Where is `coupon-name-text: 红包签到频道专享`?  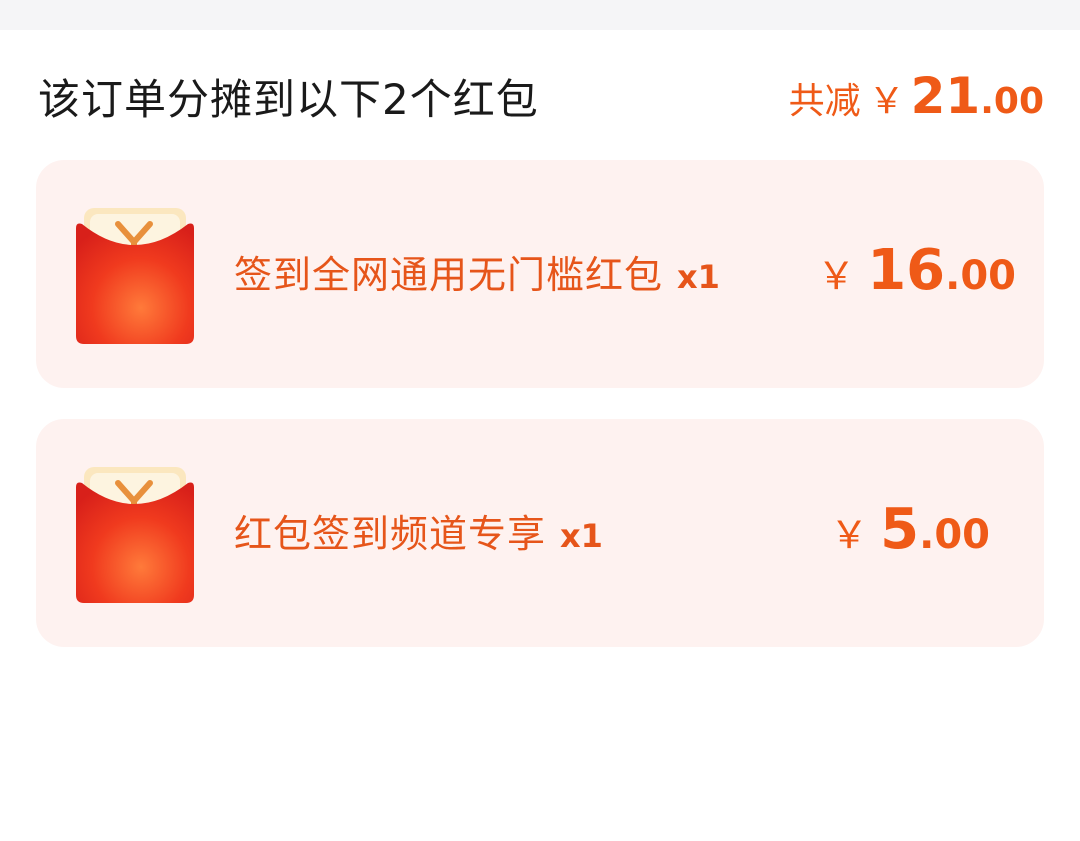 coupon-name-text: 红包签到频道专享 is located at coordinates (390, 534).